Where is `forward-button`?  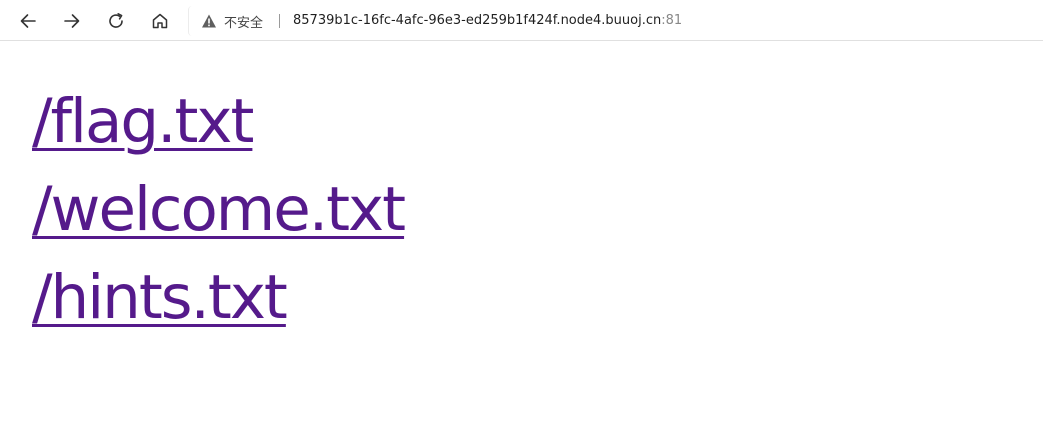 forward-button is located at coordinates (72, 21).